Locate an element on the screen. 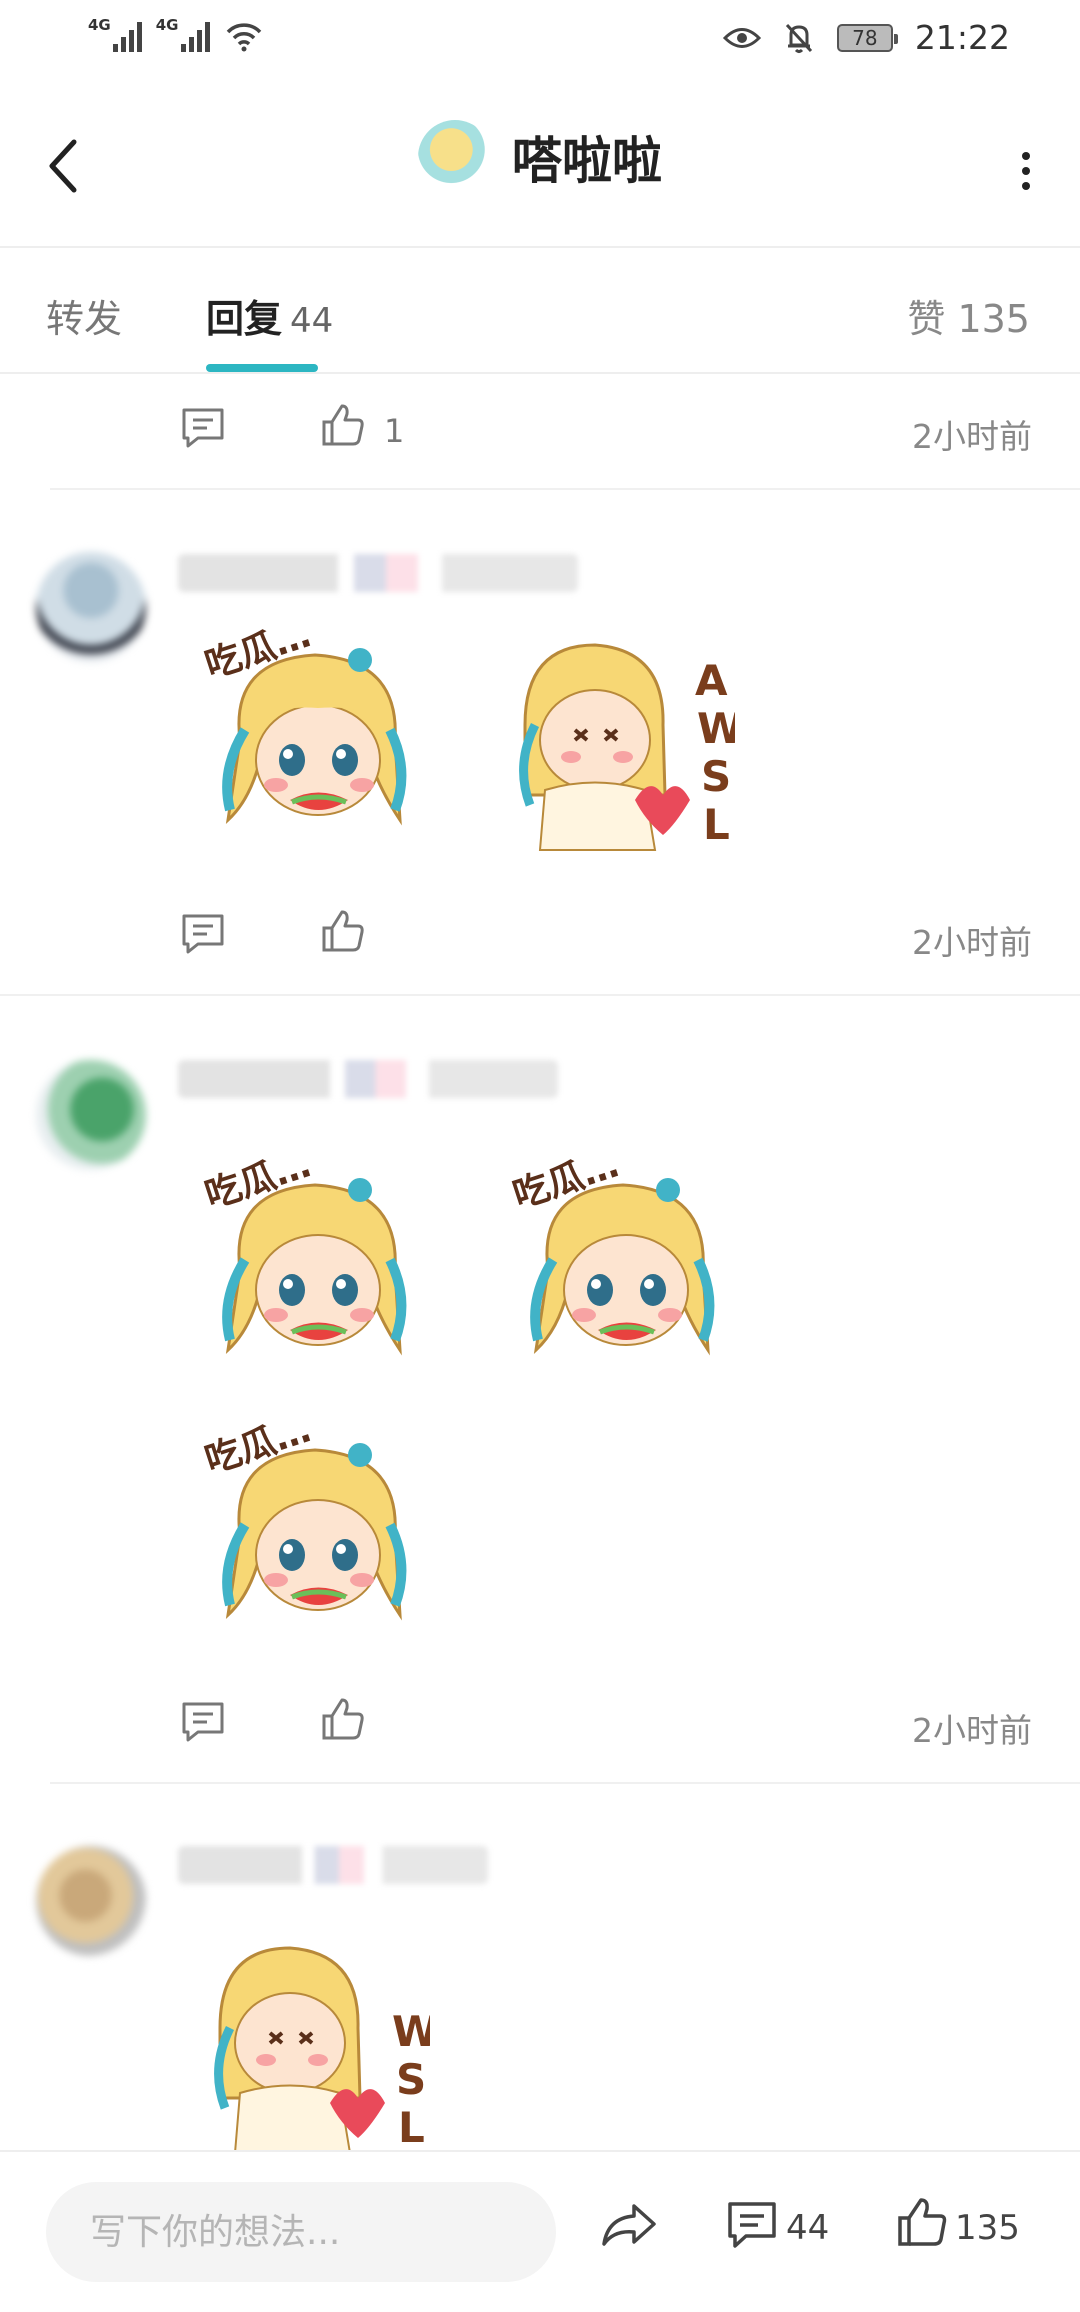 This screenshot has height=2312, width=1080. wifi-icon is located at coordinates (243, 37).